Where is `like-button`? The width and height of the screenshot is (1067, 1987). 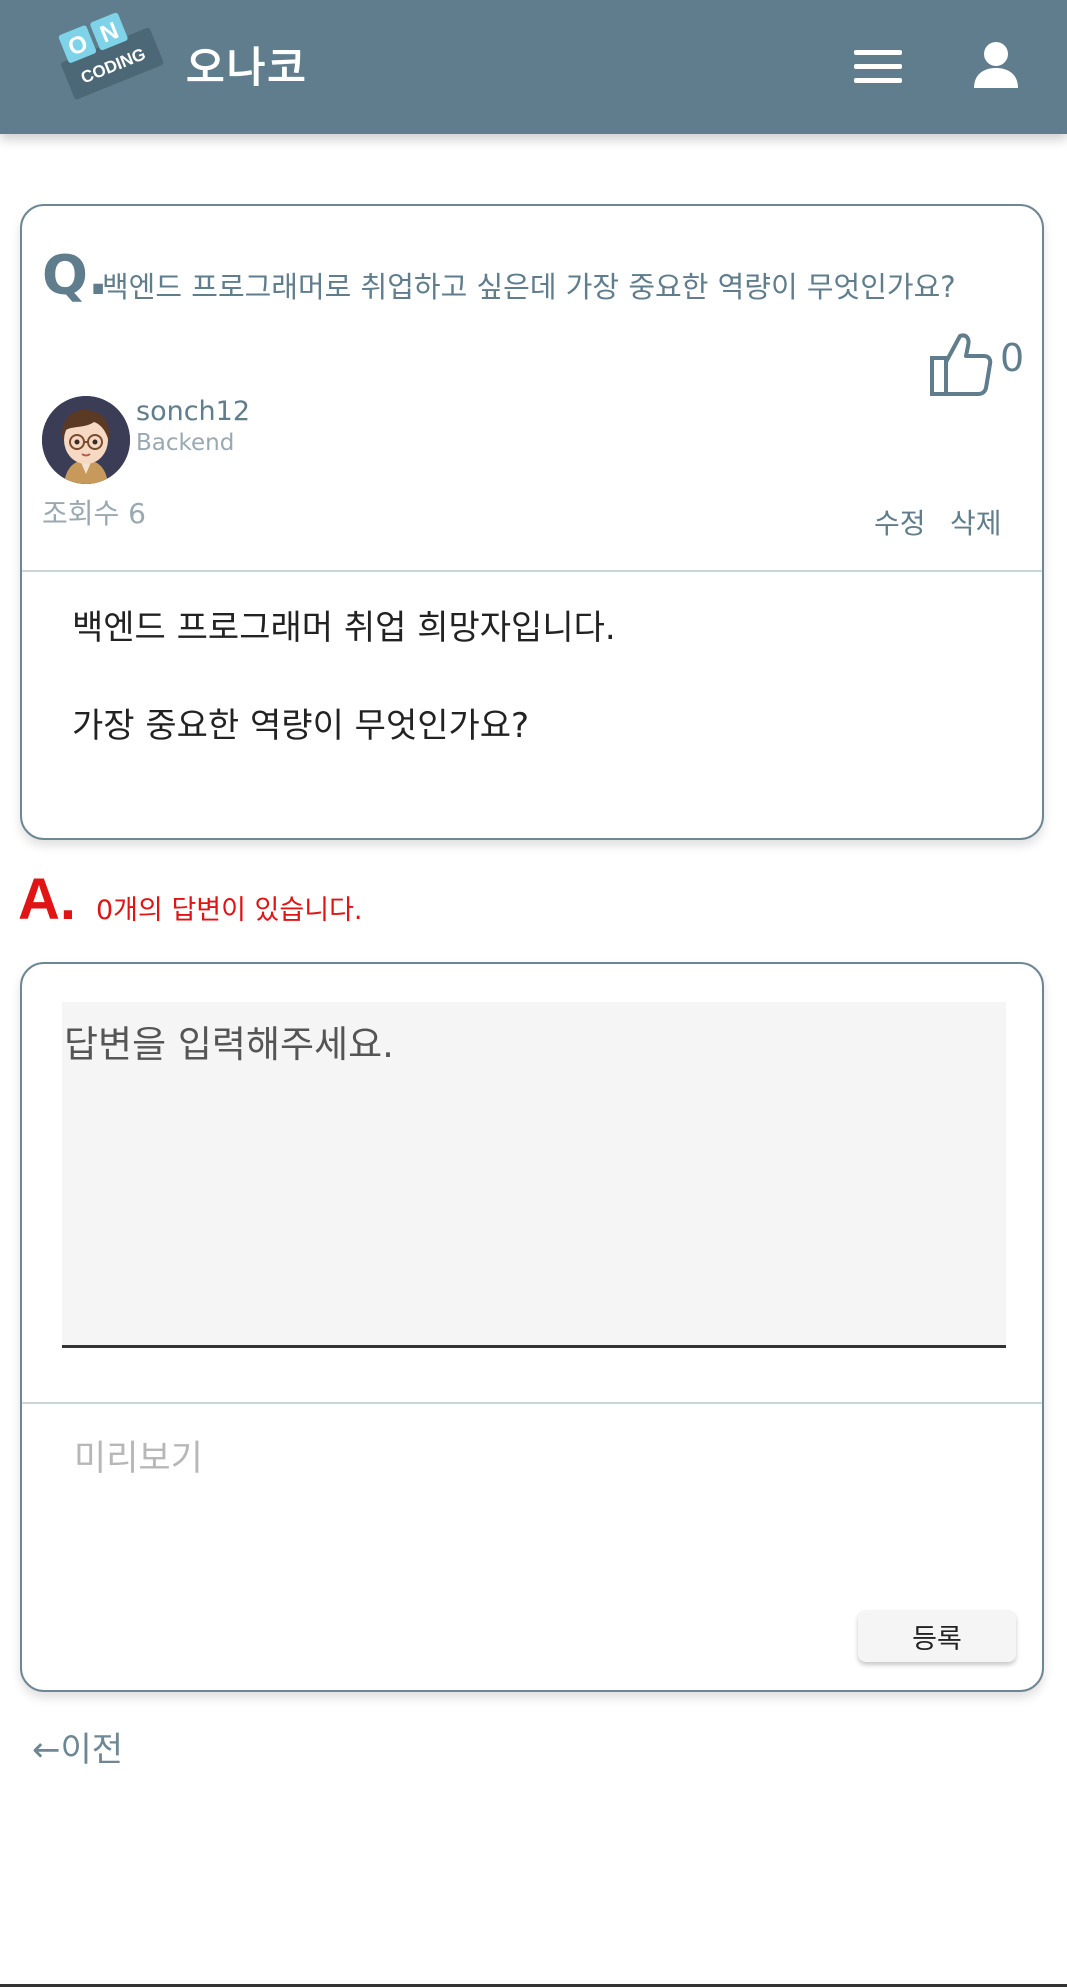 like-button is located at coordinates (960, 364).